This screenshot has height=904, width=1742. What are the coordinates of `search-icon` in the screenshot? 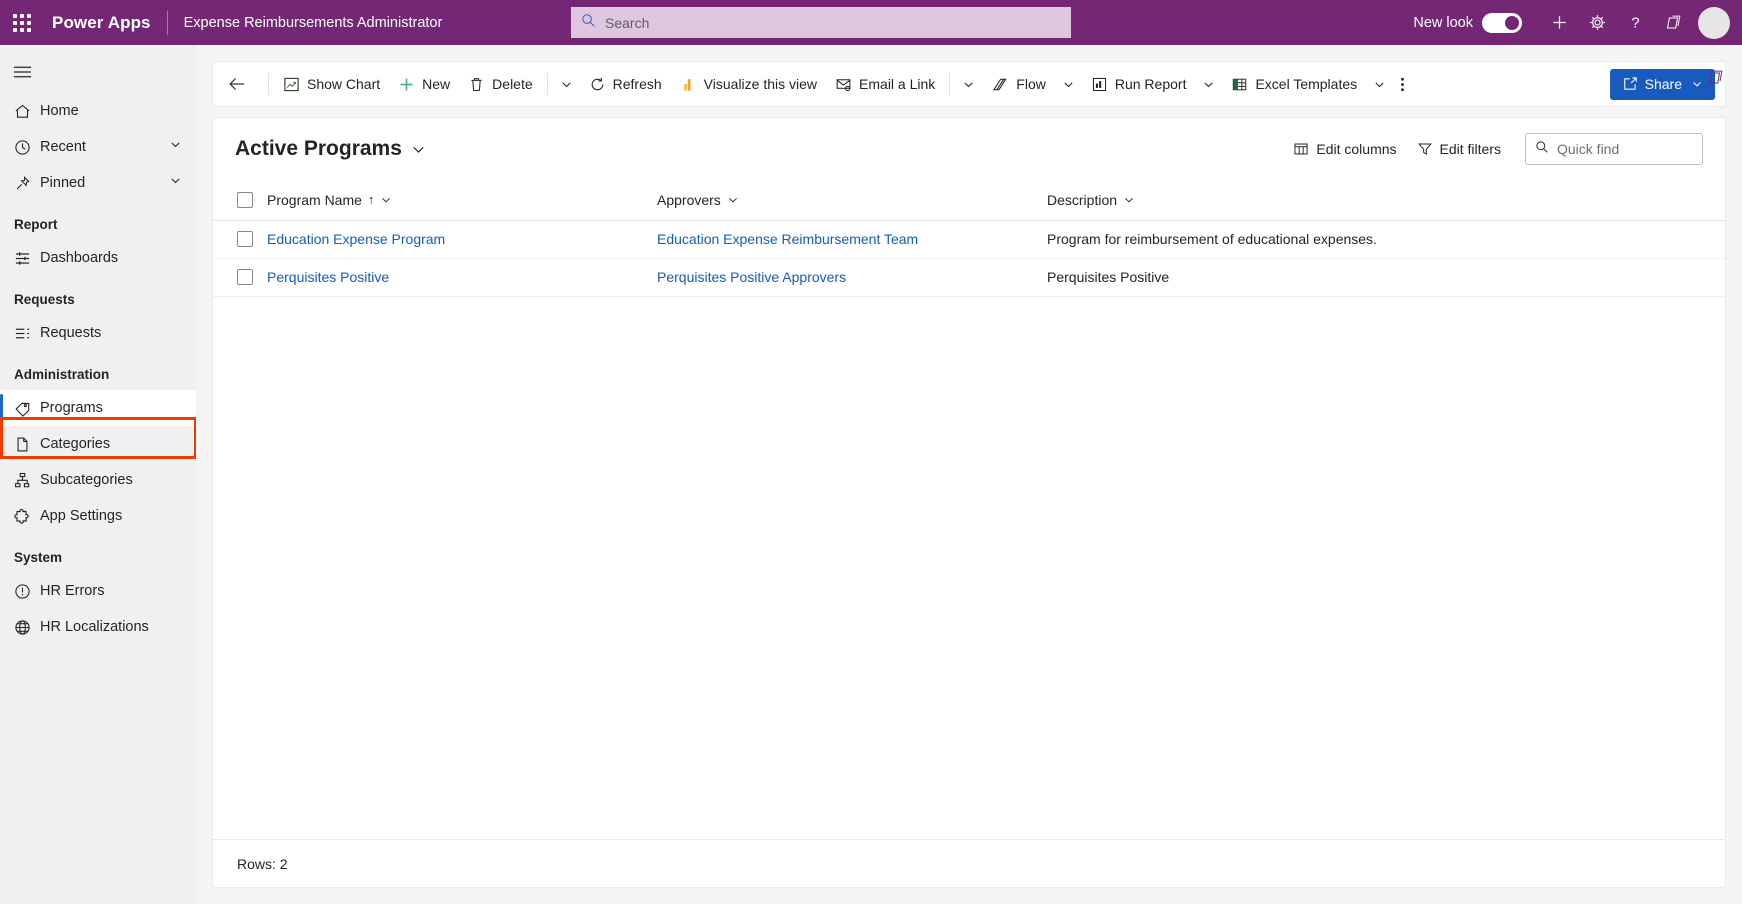 It's located at (588, 23).